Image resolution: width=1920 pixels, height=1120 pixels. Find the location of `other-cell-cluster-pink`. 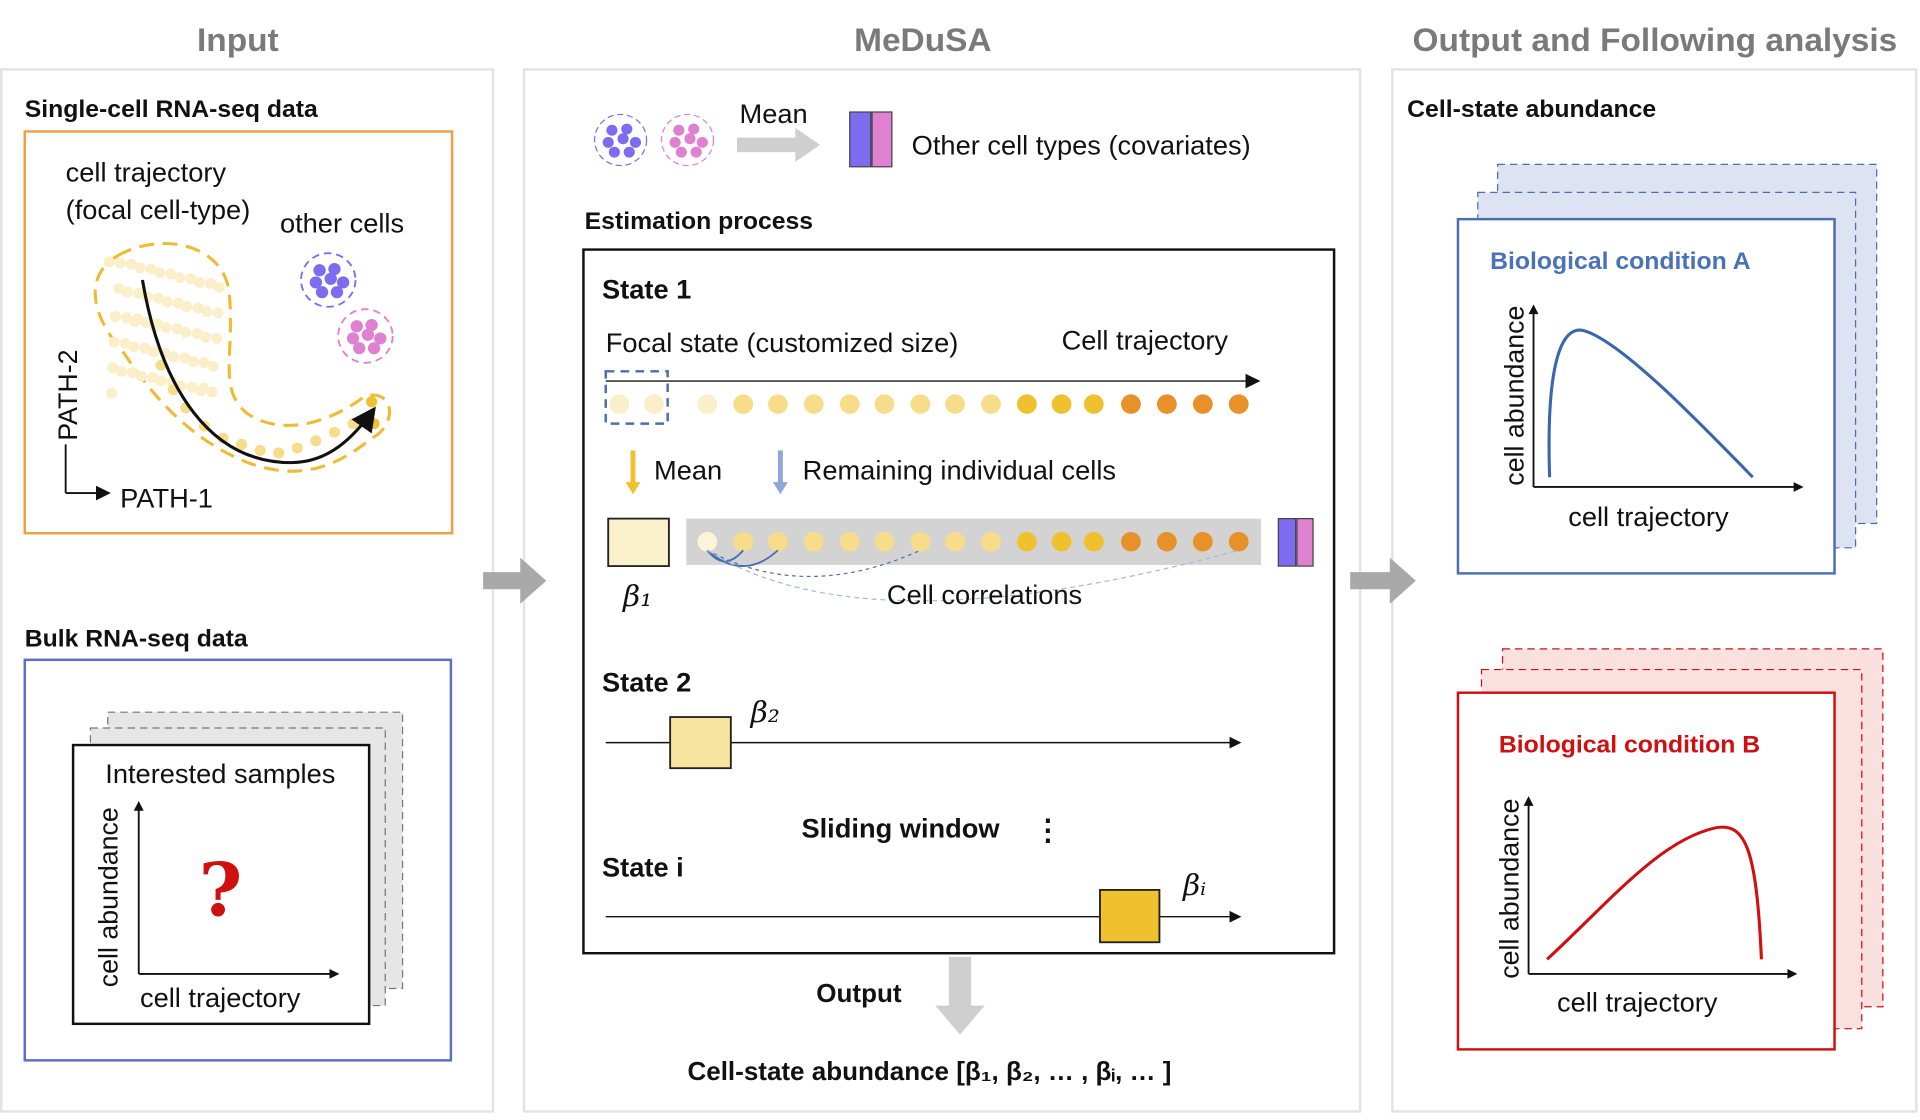

other-cell-cluster-pink is located at coordinates (365, 336).